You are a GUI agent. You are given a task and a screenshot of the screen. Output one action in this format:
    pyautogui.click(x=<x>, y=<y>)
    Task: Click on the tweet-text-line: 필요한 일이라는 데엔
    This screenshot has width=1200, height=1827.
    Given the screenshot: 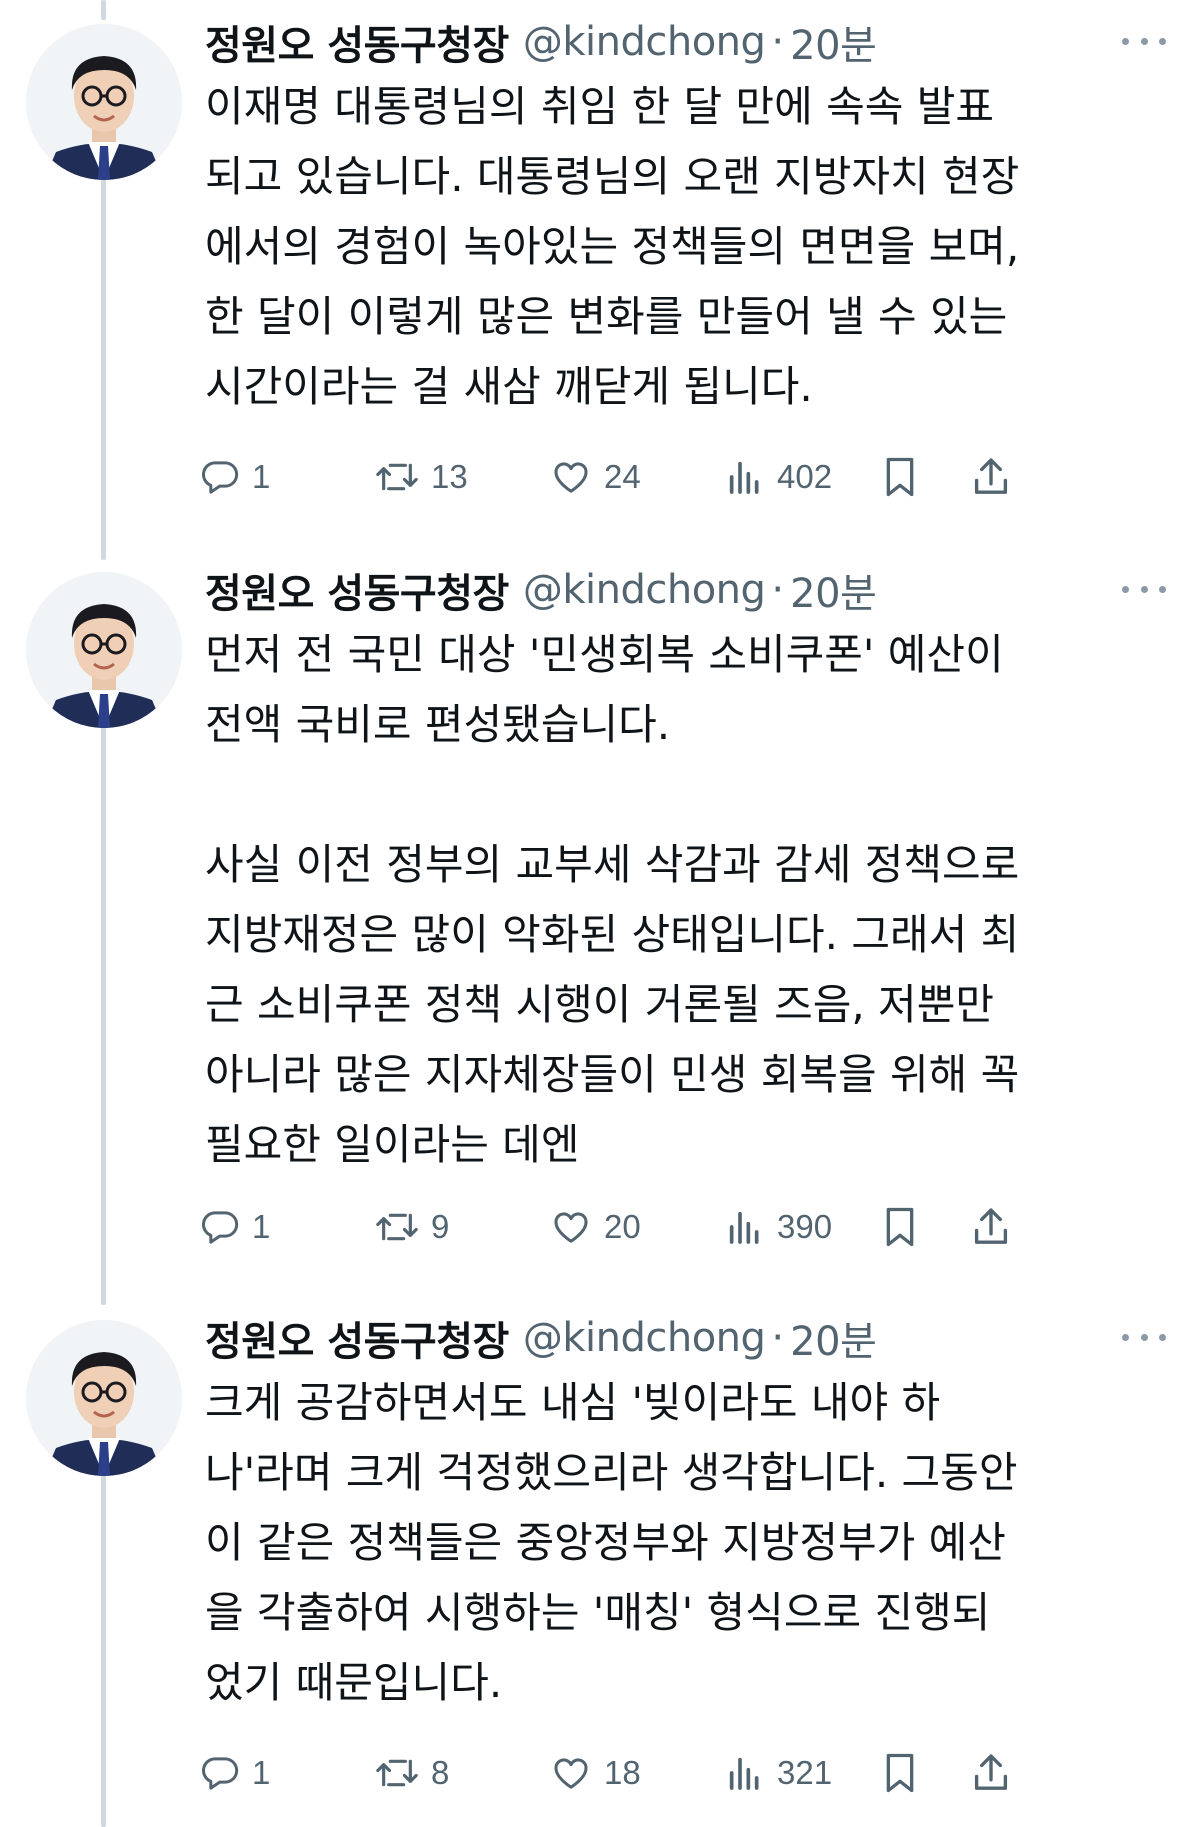 What is the action you would take?
    pyautogui.click(x=392, y=1144)
    